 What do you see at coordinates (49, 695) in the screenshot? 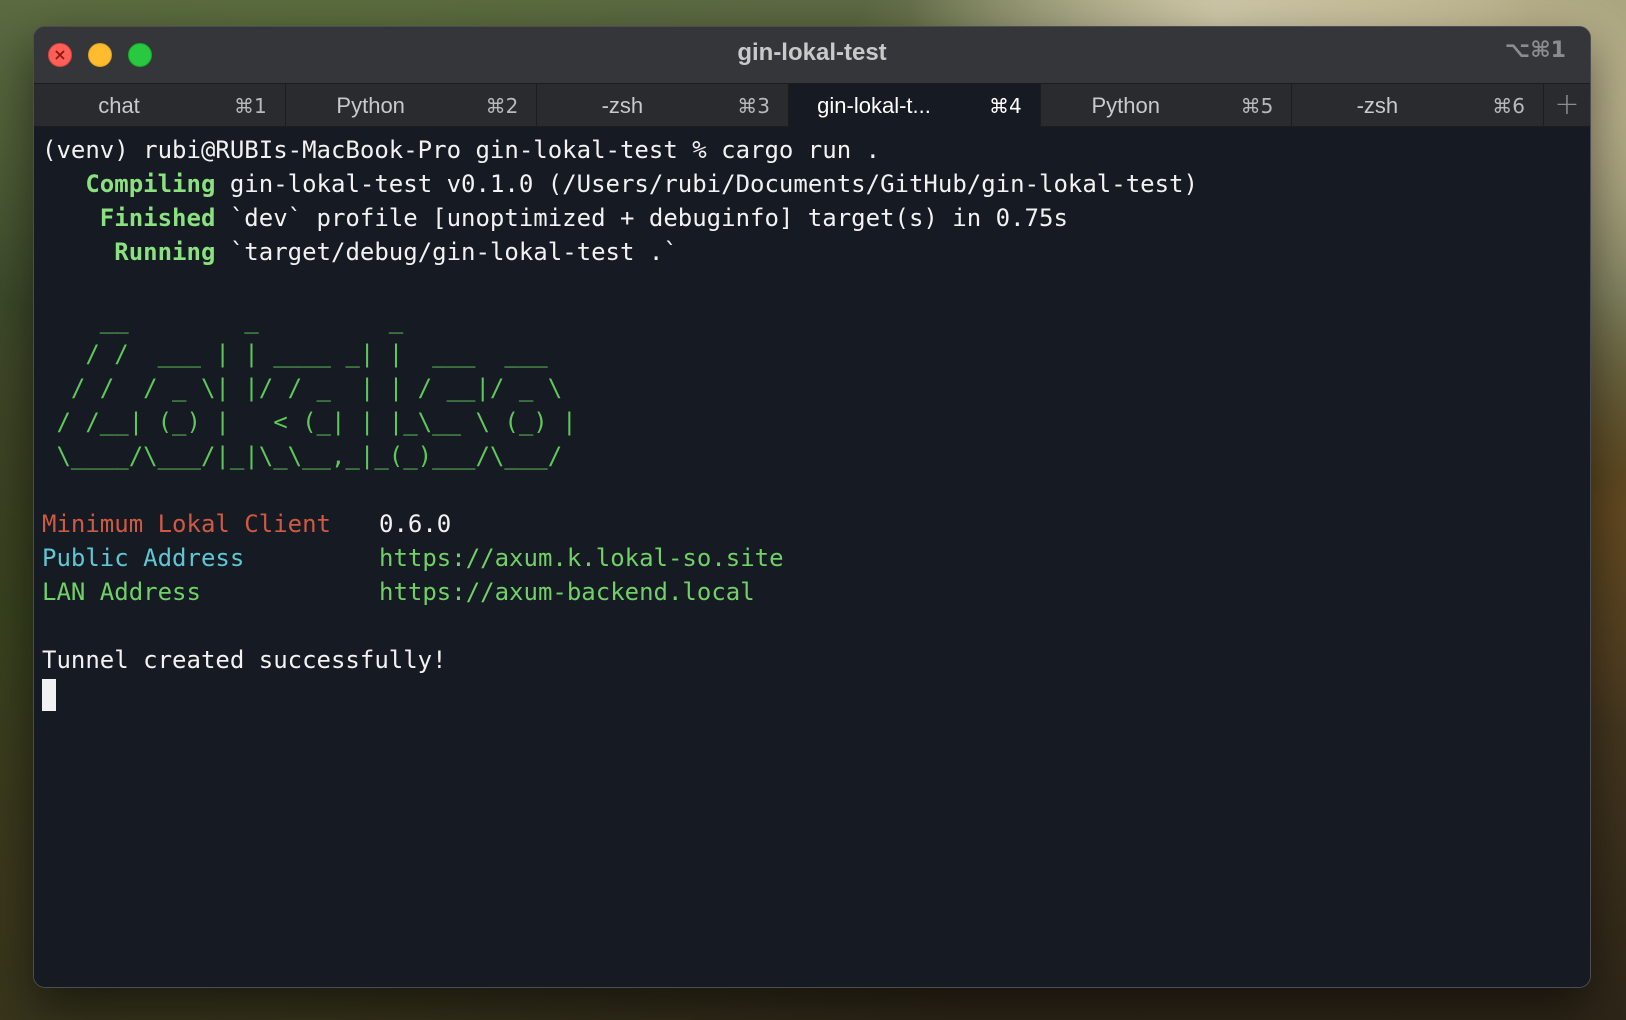
I see `text-cursor` at bounding box center [49, 695].